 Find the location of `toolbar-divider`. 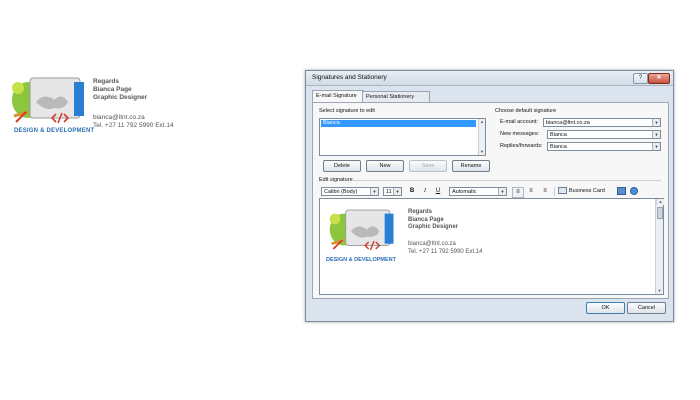

toolbar-divider is located at coordinates (554, 191).